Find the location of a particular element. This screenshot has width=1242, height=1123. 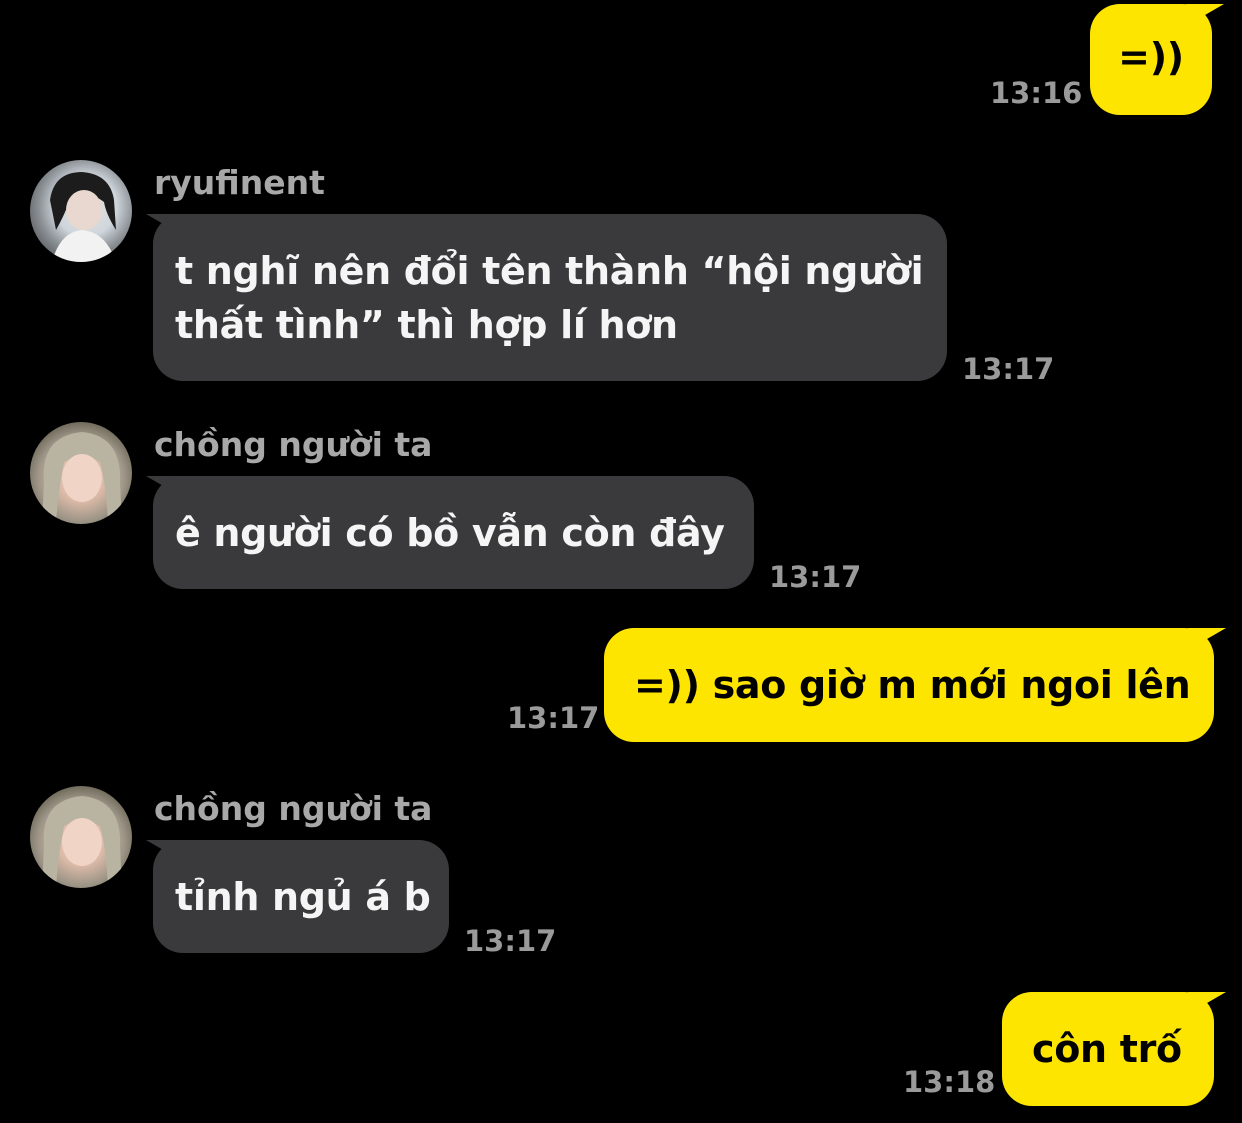

incoming-message-bubble: ê người có bồ vẫn còn đây is located at coordinates (453, 532).